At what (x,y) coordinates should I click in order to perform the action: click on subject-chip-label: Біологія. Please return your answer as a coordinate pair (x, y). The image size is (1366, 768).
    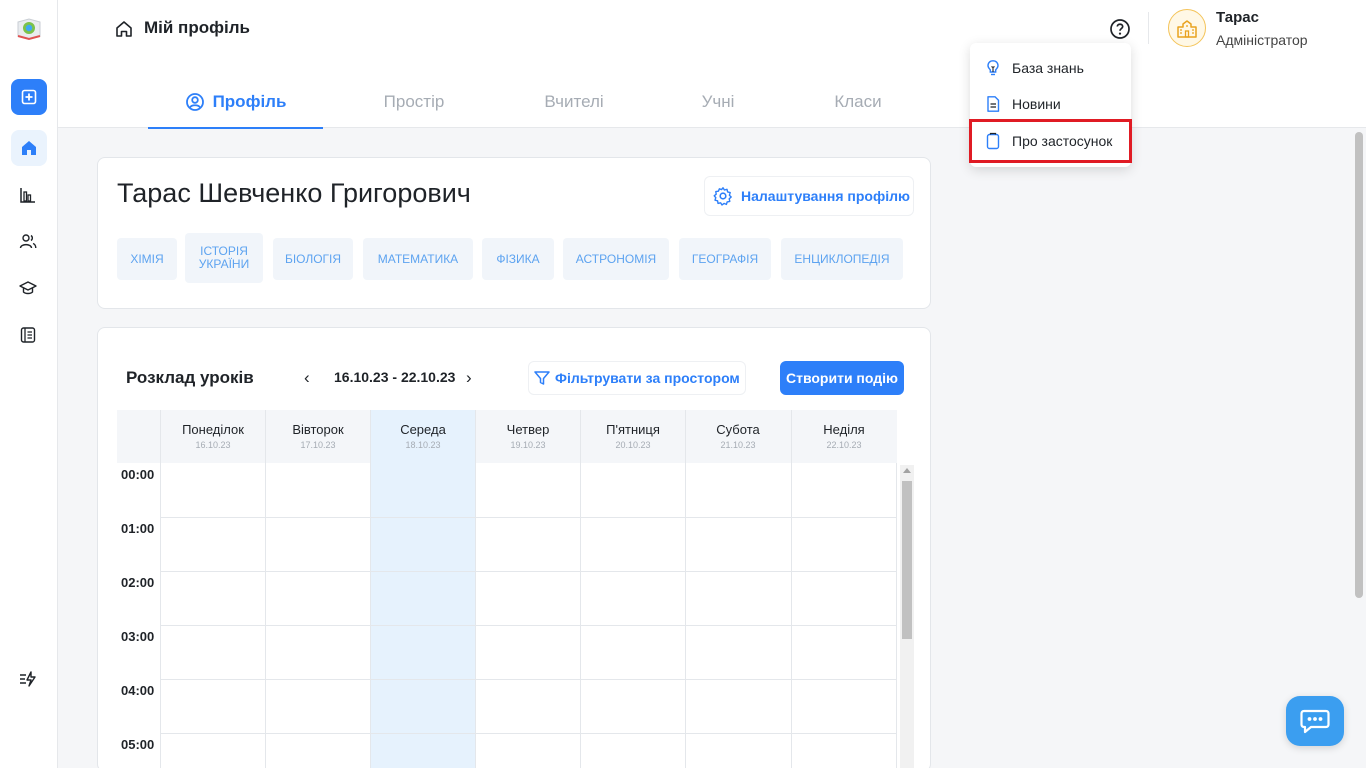
    Looking at the image, I should click on (313, 258).